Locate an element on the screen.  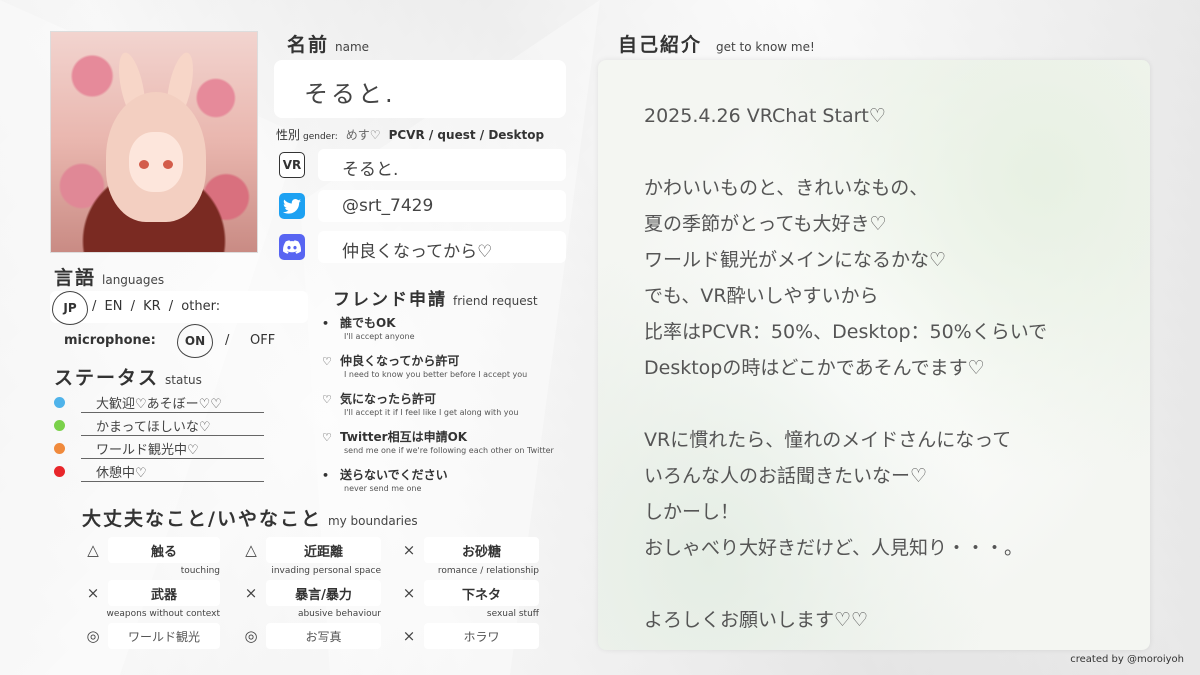
gender-line: 性別 gender: めす♡ PCVR / quest / Desktop is located at coordinates (410, 135).